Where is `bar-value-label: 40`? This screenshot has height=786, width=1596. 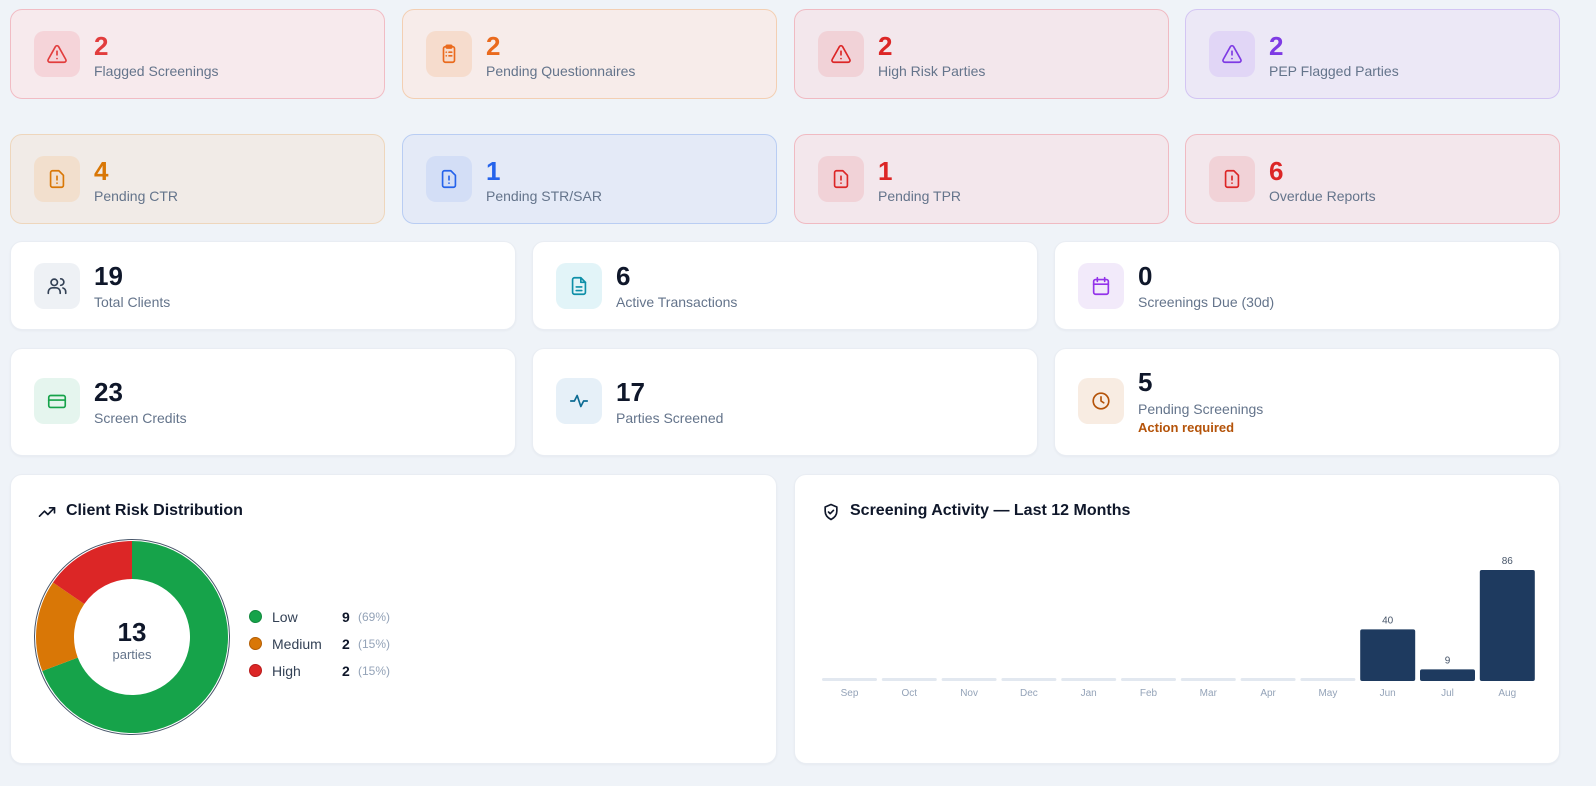 bar-value-label: 40 is located at coordinates (1388, 620).